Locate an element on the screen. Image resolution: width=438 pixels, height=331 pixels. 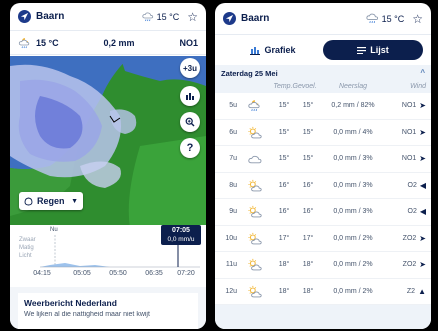
row-hour: 6u is located at coordinates (233, 132).